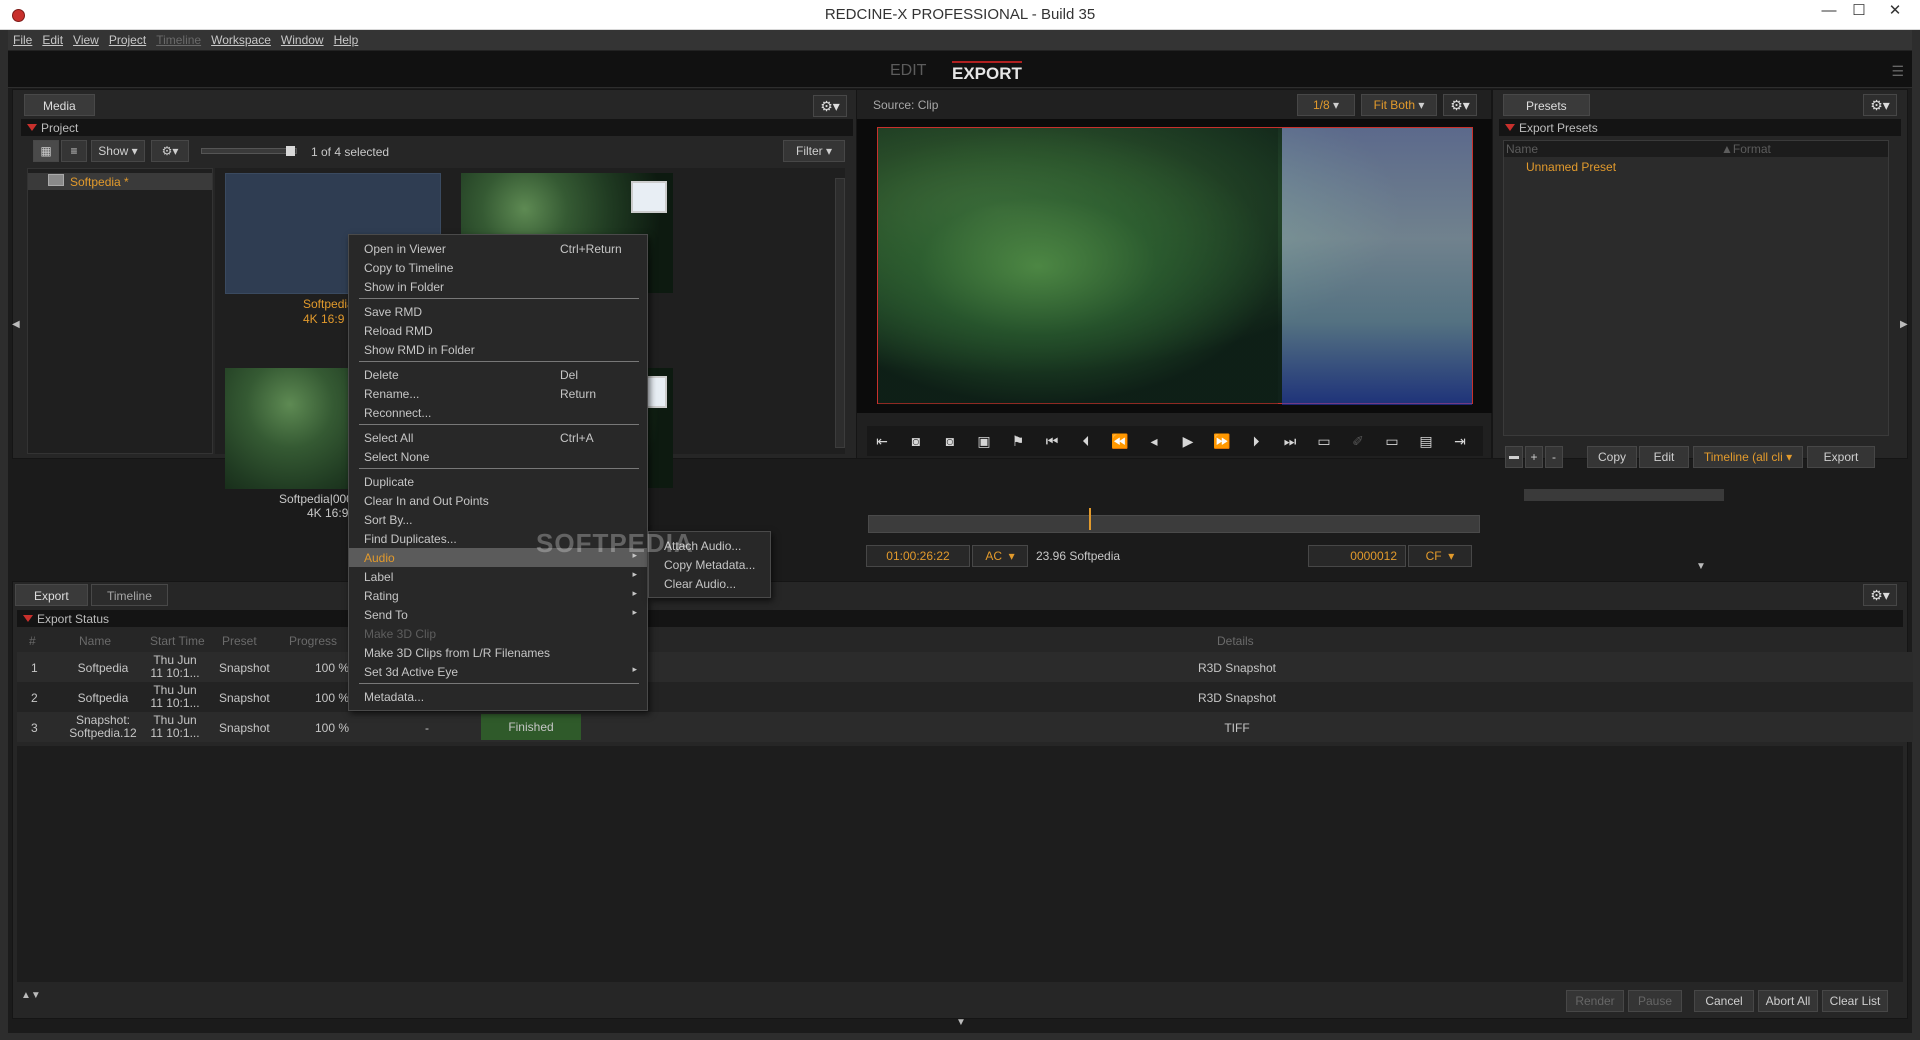 This screenshot has width=1920, height=1040. I want to click on presets-expand-icon: ▼, so click(1701, 566).